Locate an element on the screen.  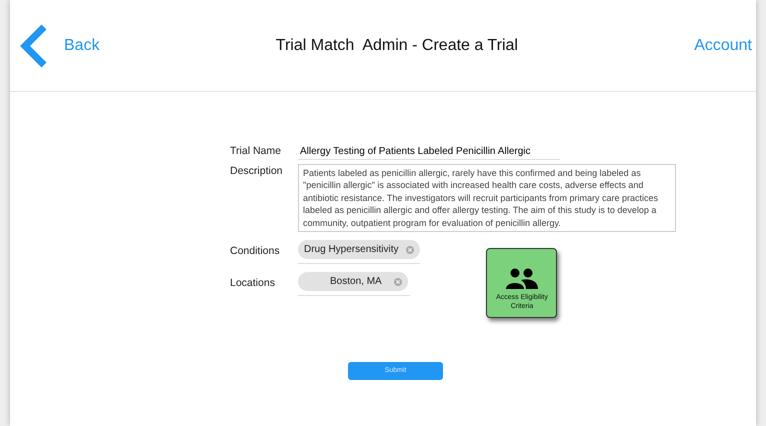
field-label: Trial Name is located at coordinates (256, 152).